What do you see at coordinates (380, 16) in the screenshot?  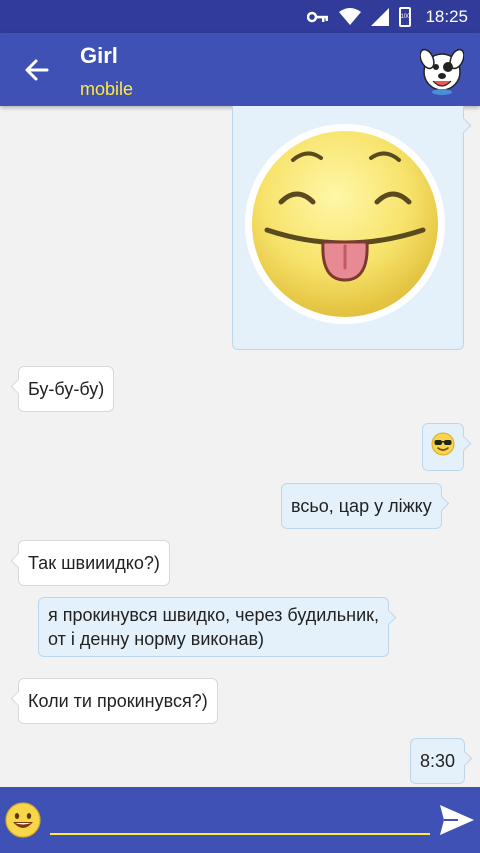 I see `signal-icon` at bounding box center [380, 16].